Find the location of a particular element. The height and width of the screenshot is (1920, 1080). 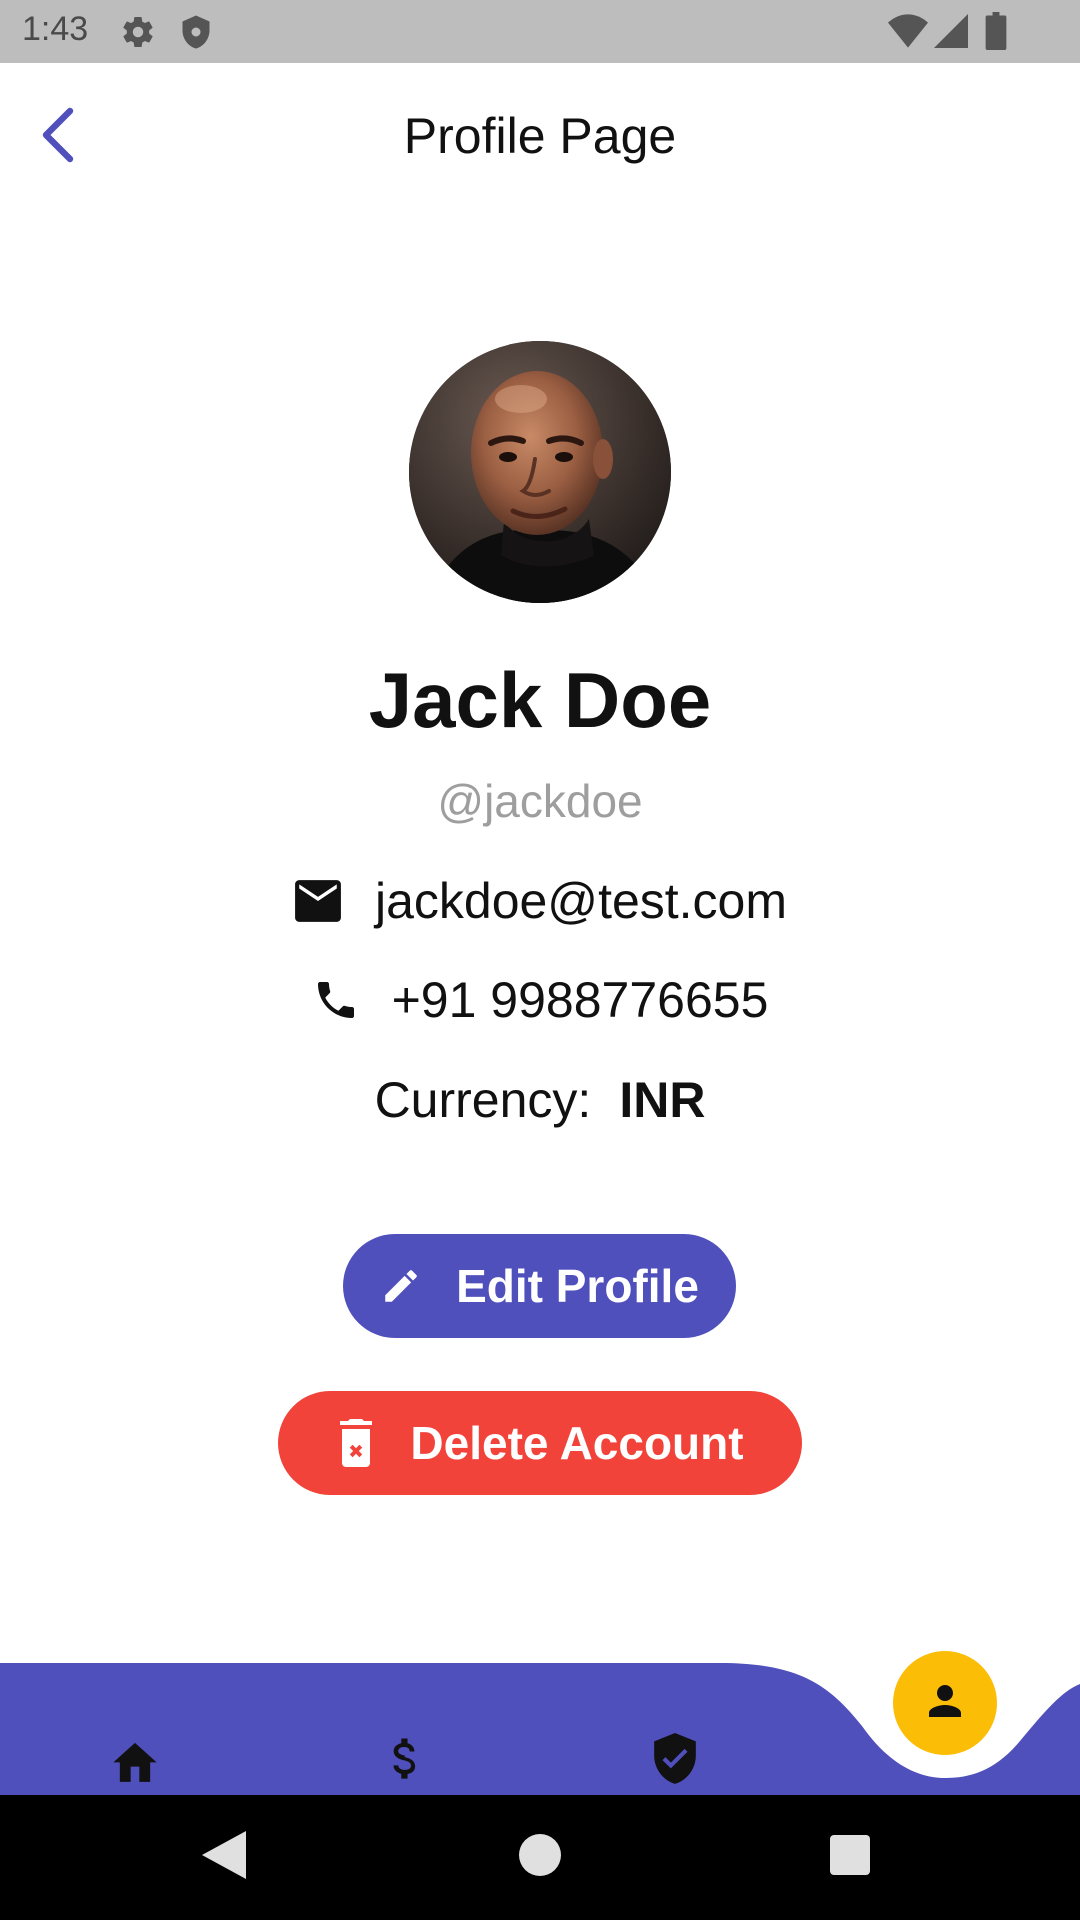

profile-username: @jackdoe is located at coordinates (540, 801).